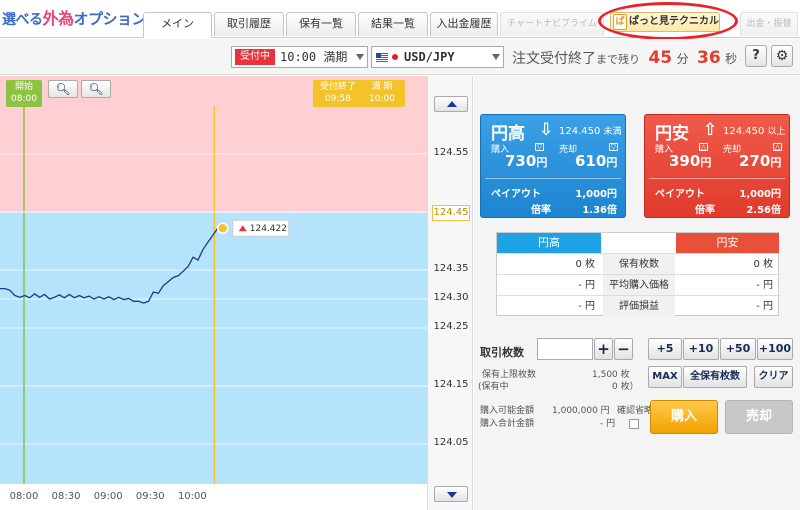 This screenshot has height=510, width=800. I want to click on y-tick-label: 124.05, so click(451, 442).